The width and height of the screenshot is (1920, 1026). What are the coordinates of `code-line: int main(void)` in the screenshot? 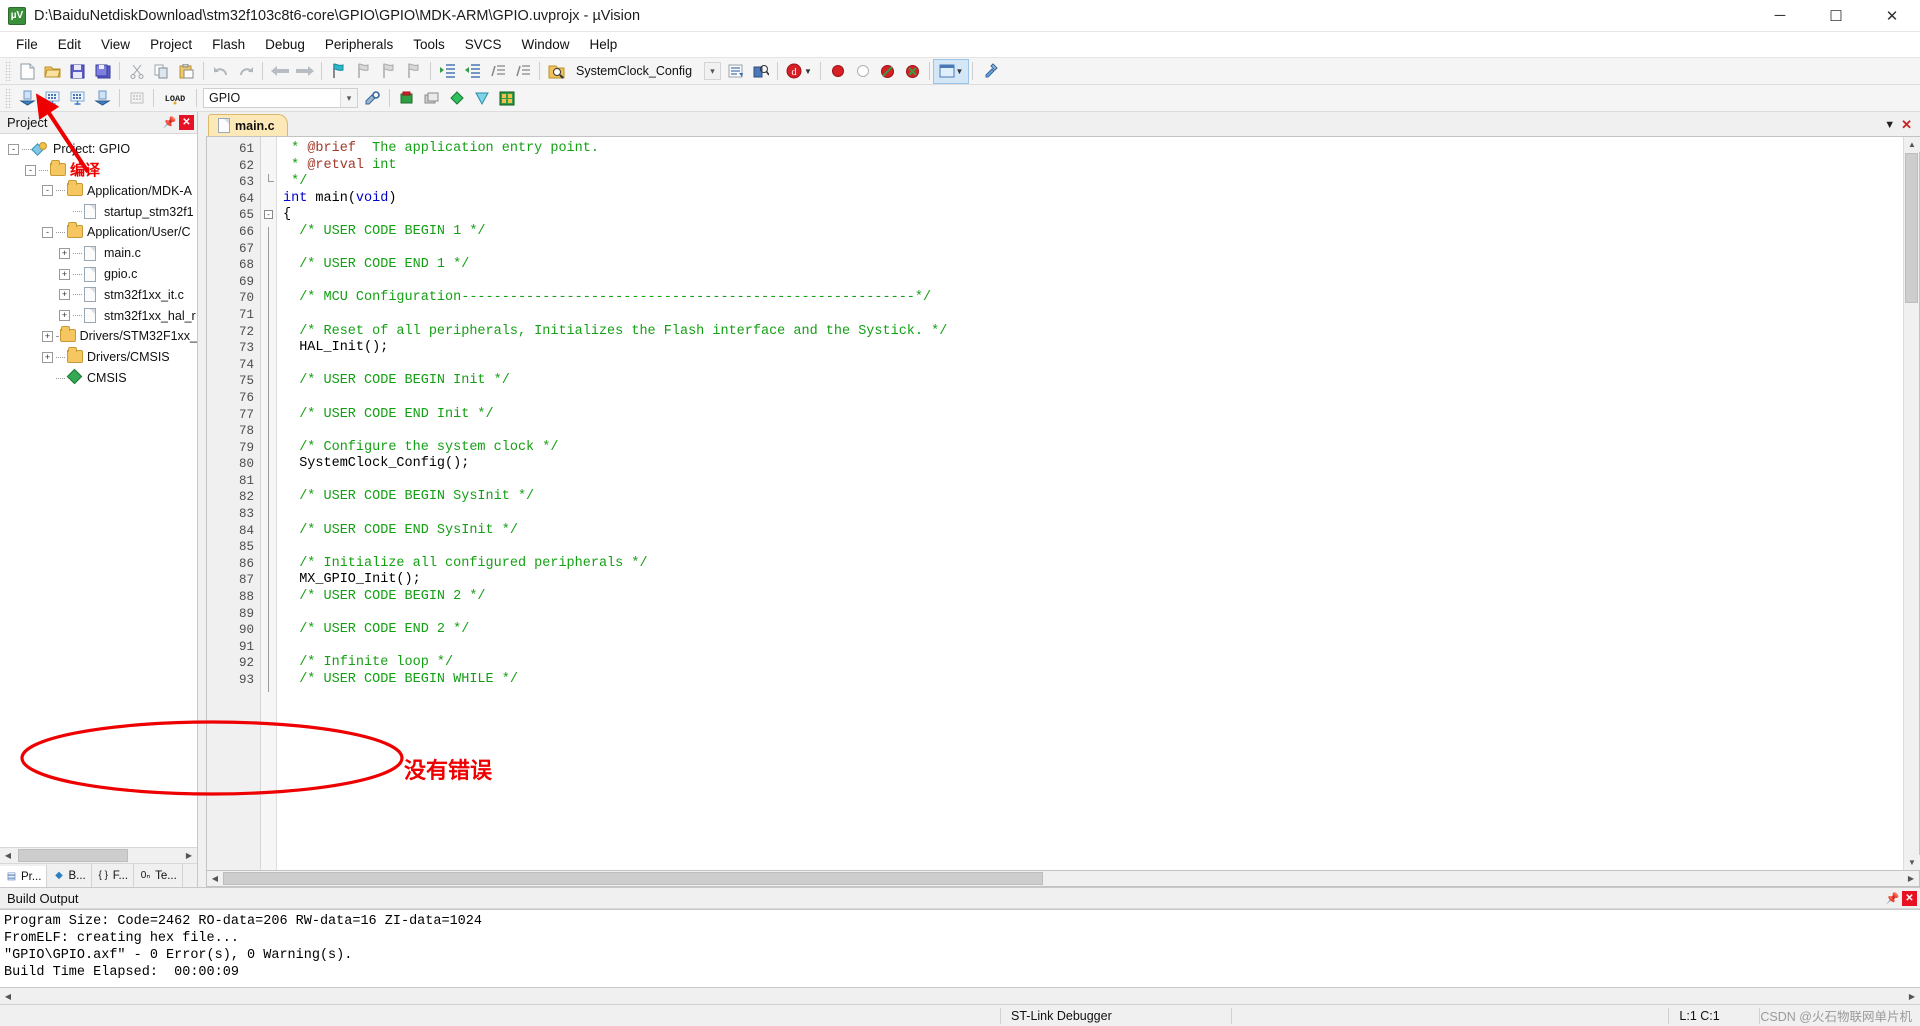 It's located at (1090, 199).